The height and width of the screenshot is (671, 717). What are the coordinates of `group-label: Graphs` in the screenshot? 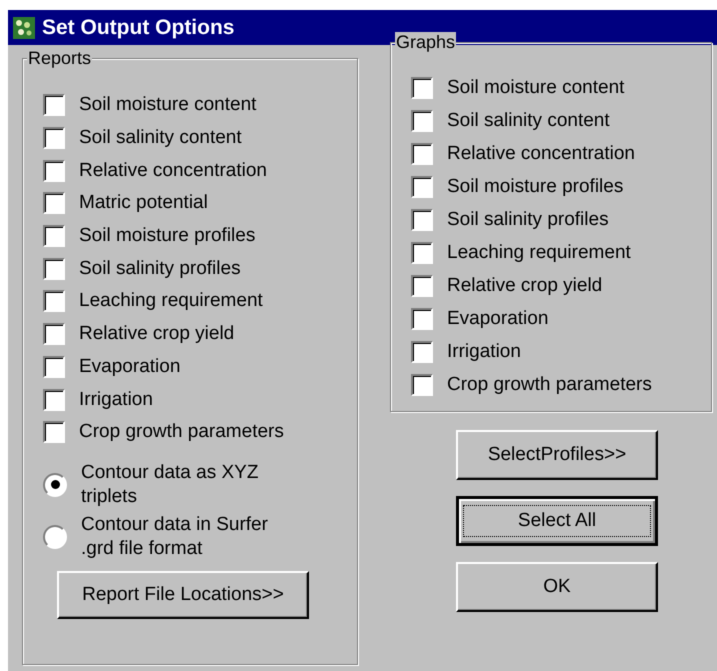 It's located at (425, 42).